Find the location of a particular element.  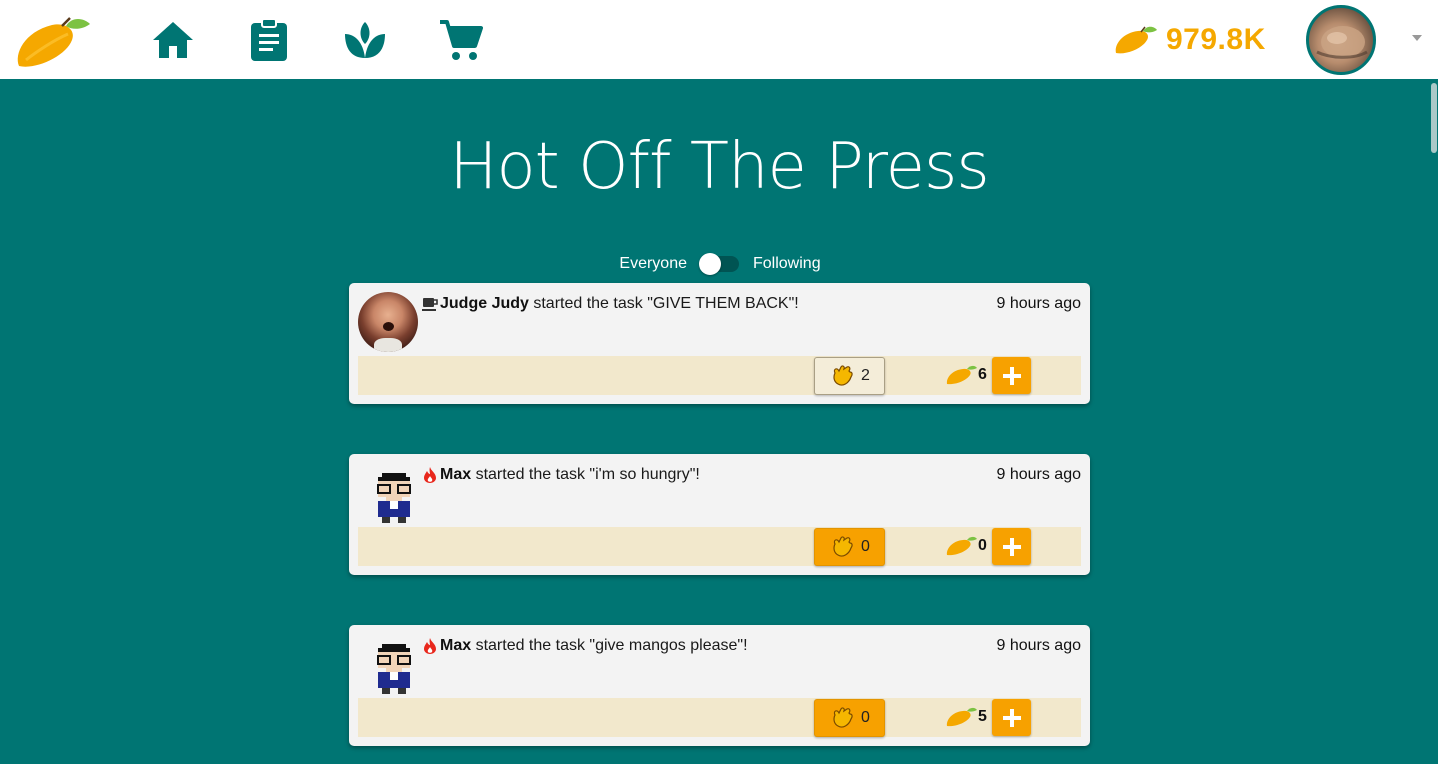

post-text: Max started the task "i'm so hungry"! is located at coordinates (701, 475).